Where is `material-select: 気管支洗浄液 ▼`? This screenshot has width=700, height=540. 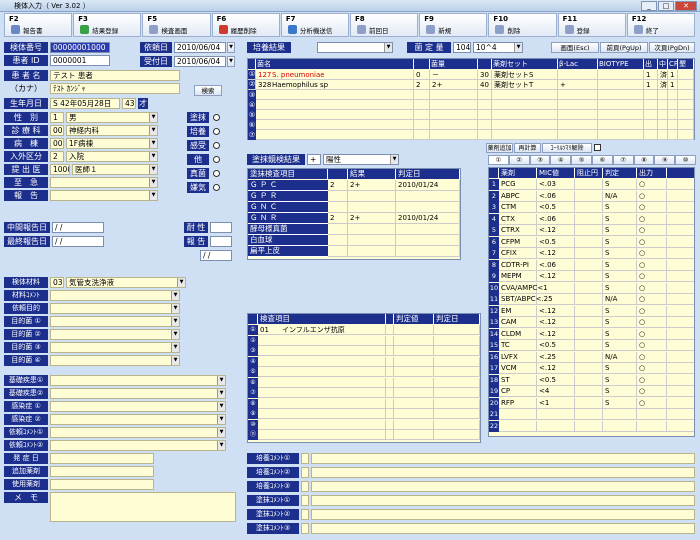 material-select: 気管支洗浄液 ▼ is located at coordinates (126, 282).